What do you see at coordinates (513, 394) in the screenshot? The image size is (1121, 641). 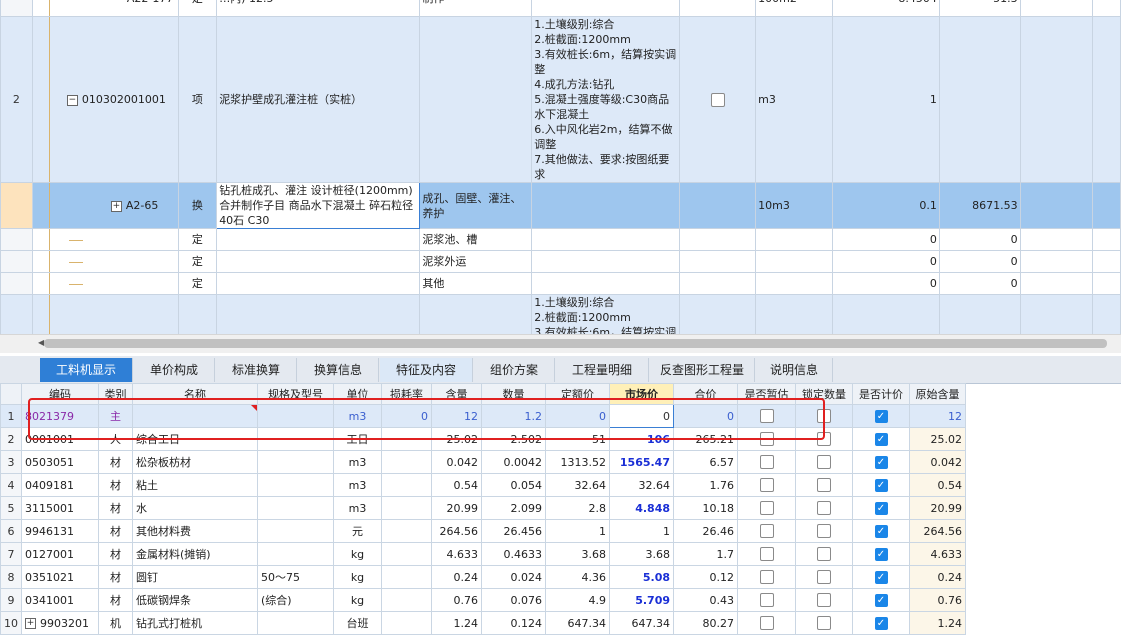 I see `column-header: 数量` at bounding box center [513, 394].